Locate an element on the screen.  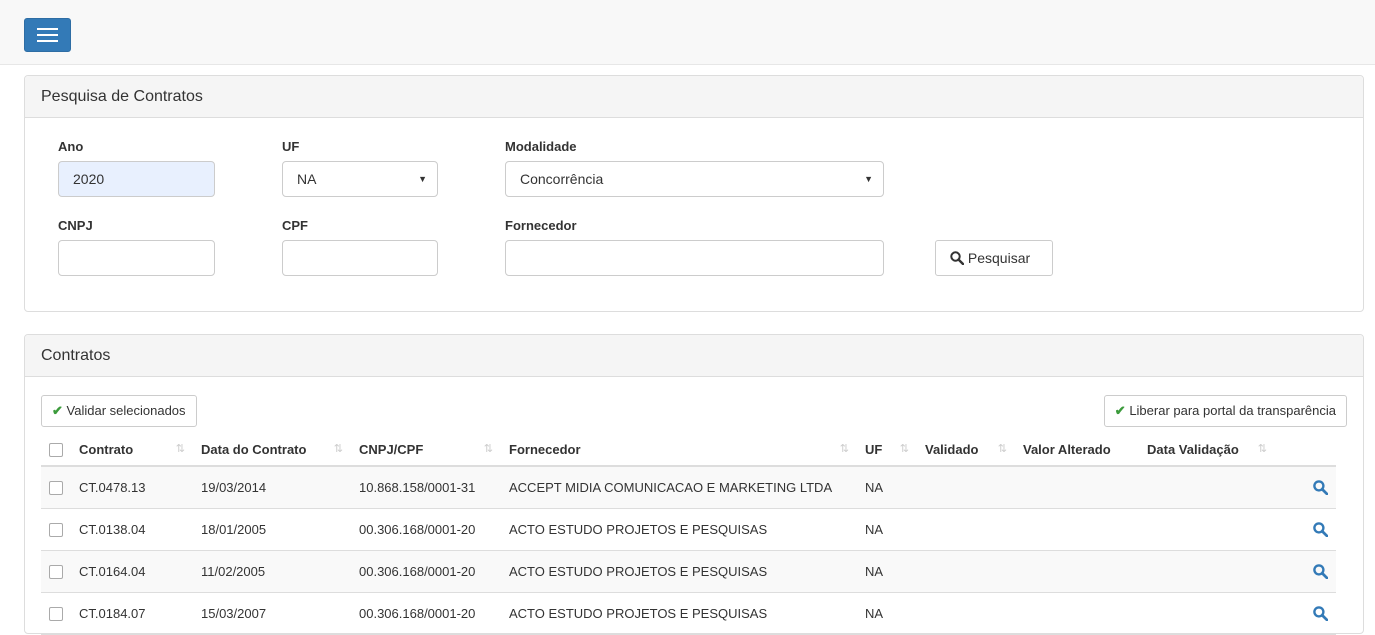
fornecedor-field is located at coordinates (694, 258).